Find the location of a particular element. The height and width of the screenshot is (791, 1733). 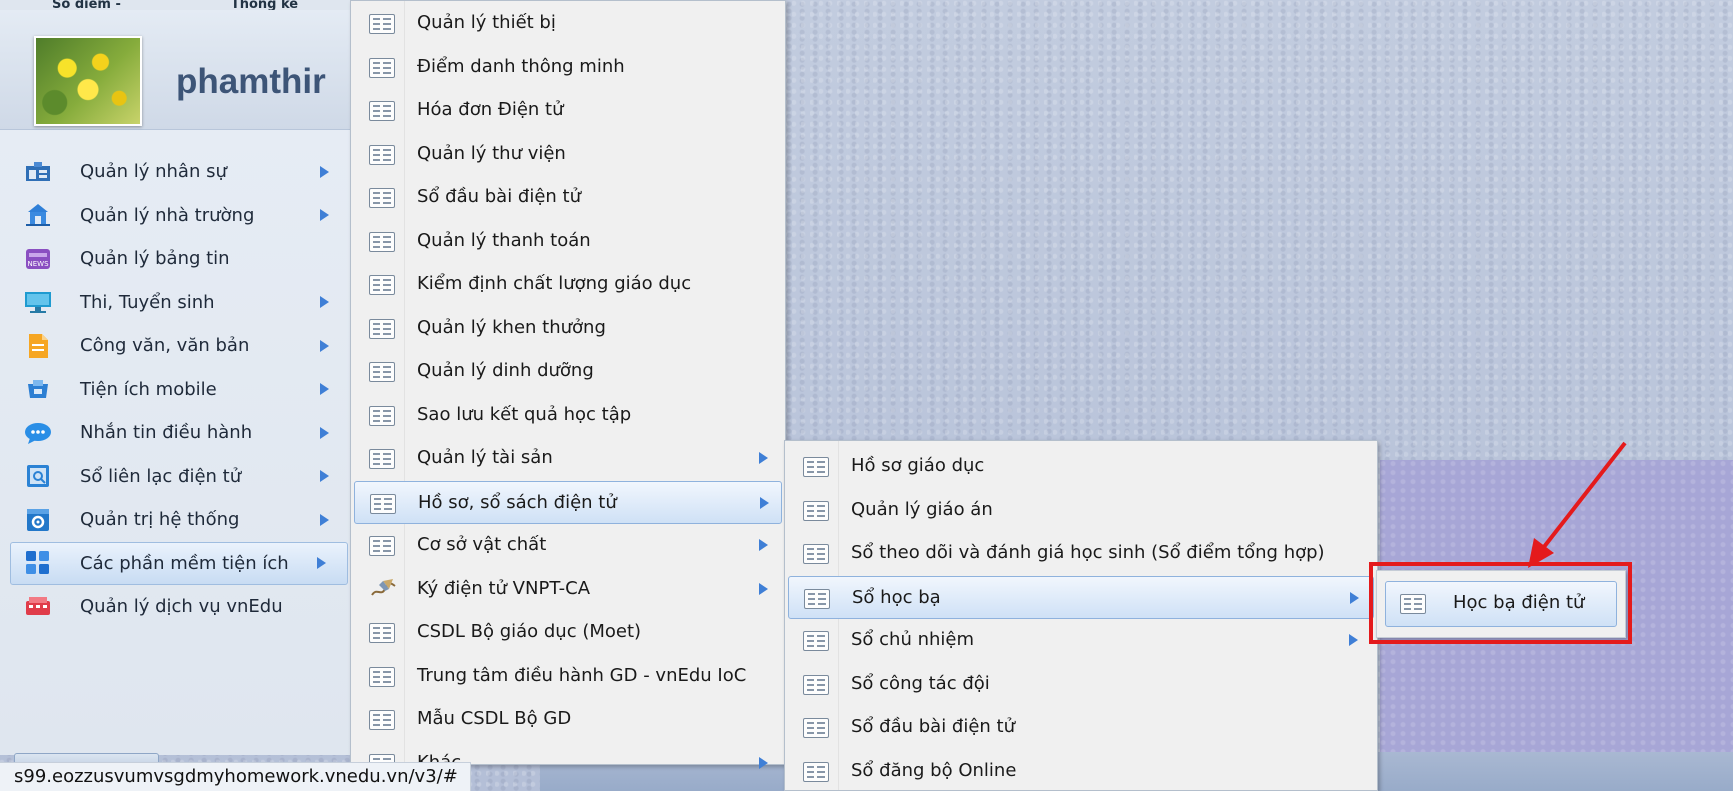

menu-item-official-documents: Công văn, văn bản is located at coordinates (176, 346).